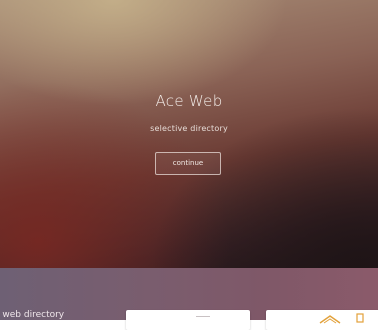  Describe the element at coordinates (203, 316) in the screenshot. I see `card-detail-line` at that location.